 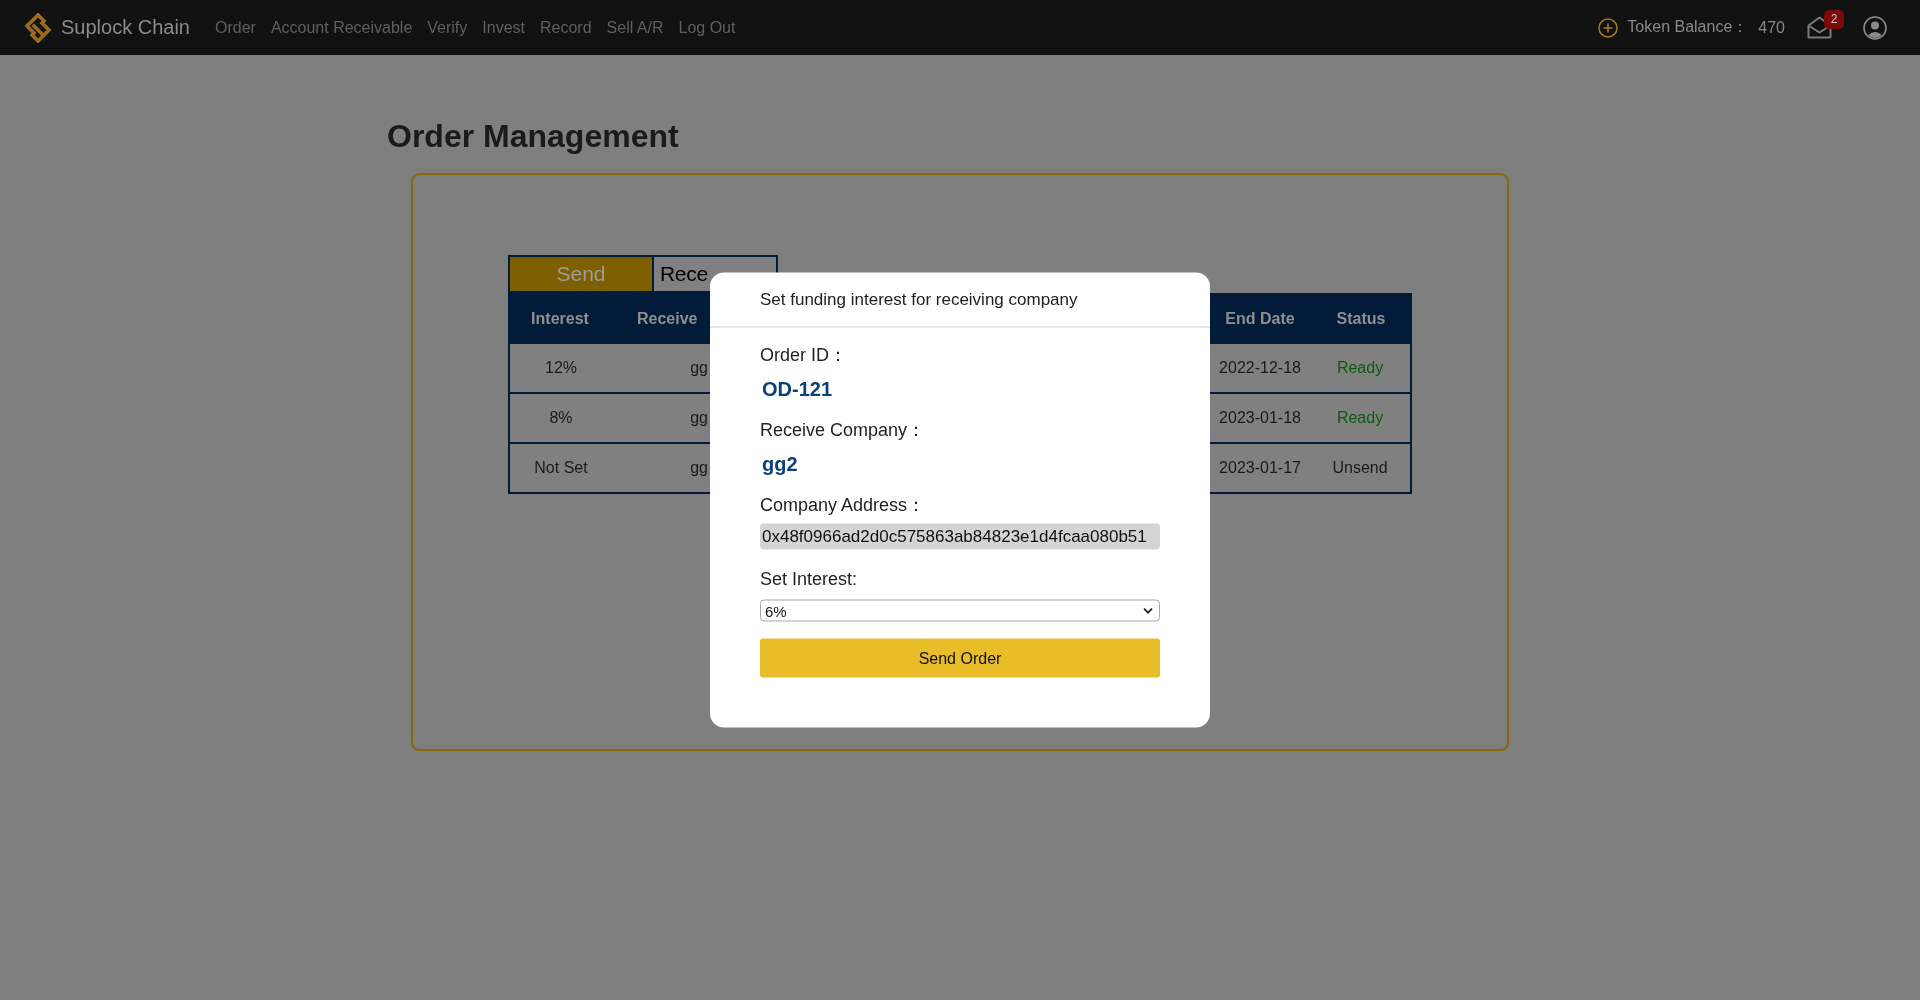 What do you see at coordinates (1361, 469) in the screenshot?
I see `table-cell: Unsend` at bounding box center [1361, 469].